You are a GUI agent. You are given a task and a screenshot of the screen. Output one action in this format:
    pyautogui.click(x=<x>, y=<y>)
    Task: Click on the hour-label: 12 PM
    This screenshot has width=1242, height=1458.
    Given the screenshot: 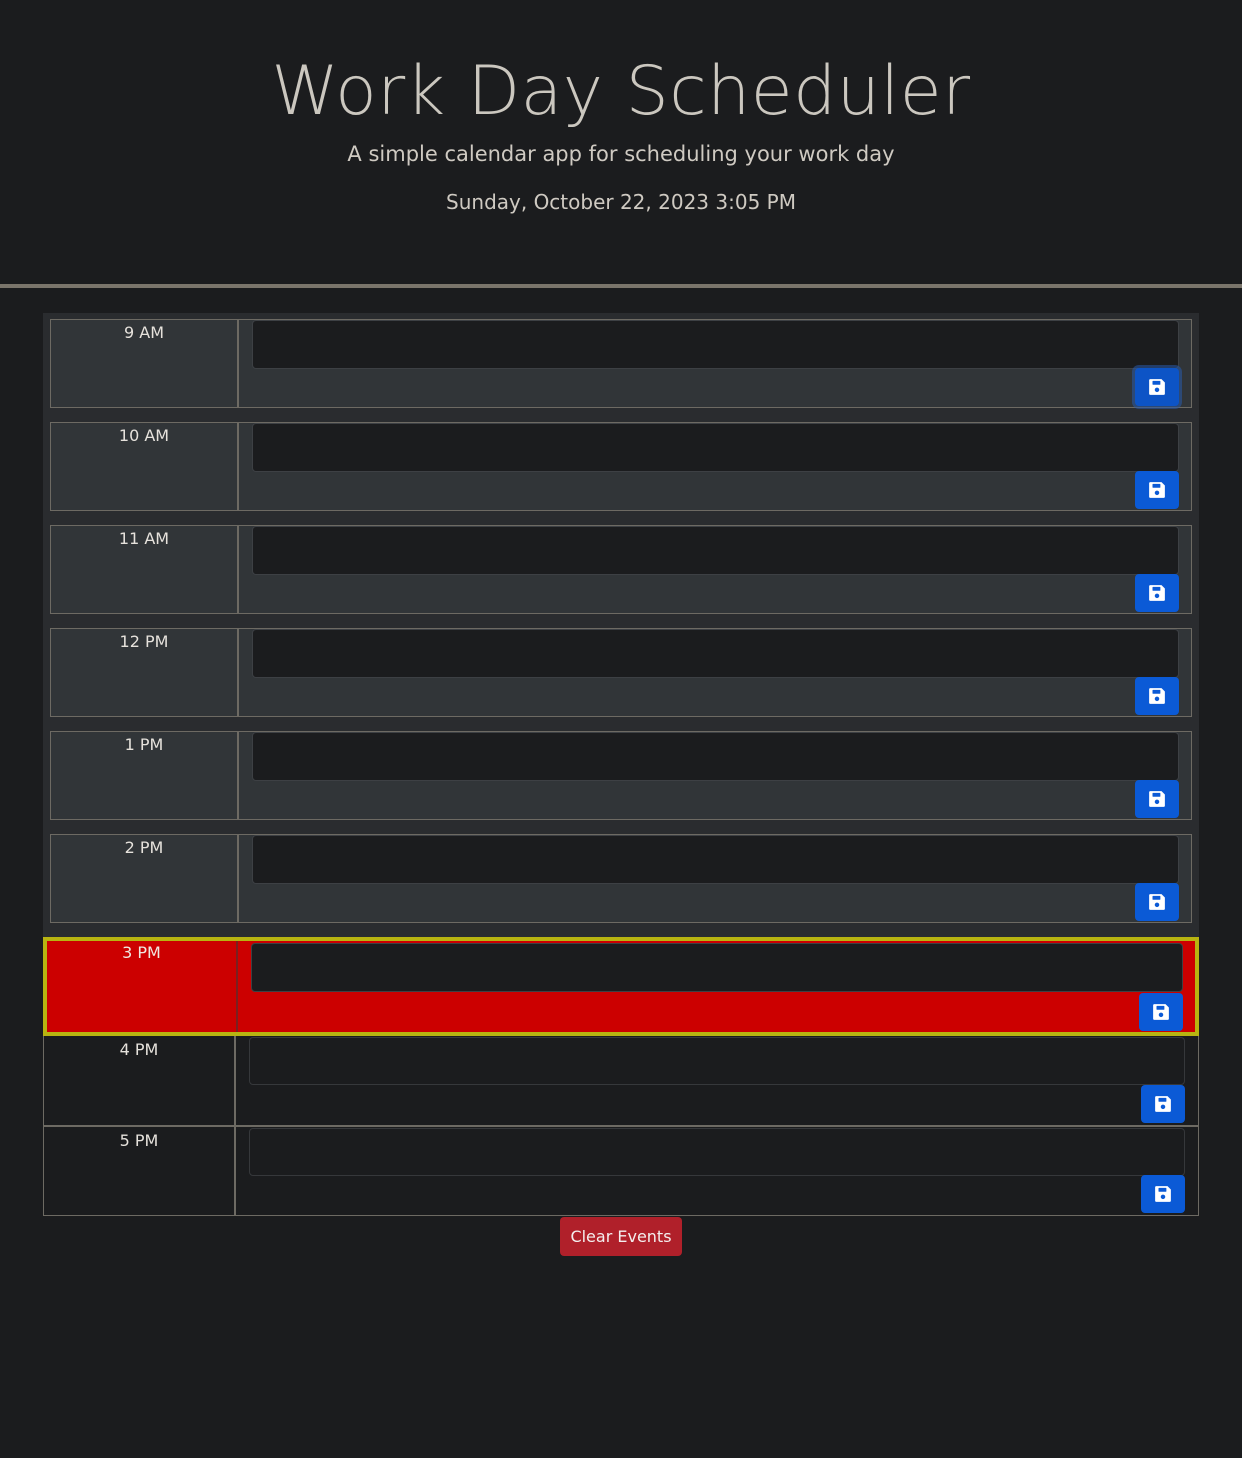 What is the action you would take?
    pyautogui.click(x=145, y=672)
    